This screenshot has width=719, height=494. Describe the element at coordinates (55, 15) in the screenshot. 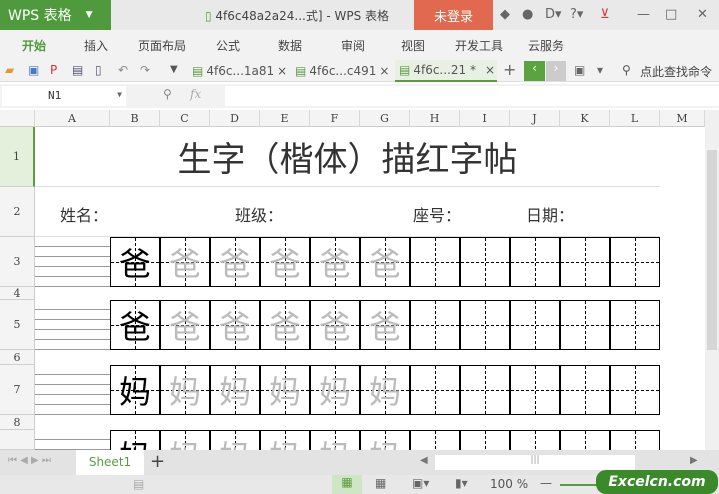

I see `app-menu-button: WPS 表格 ▼` at that location.